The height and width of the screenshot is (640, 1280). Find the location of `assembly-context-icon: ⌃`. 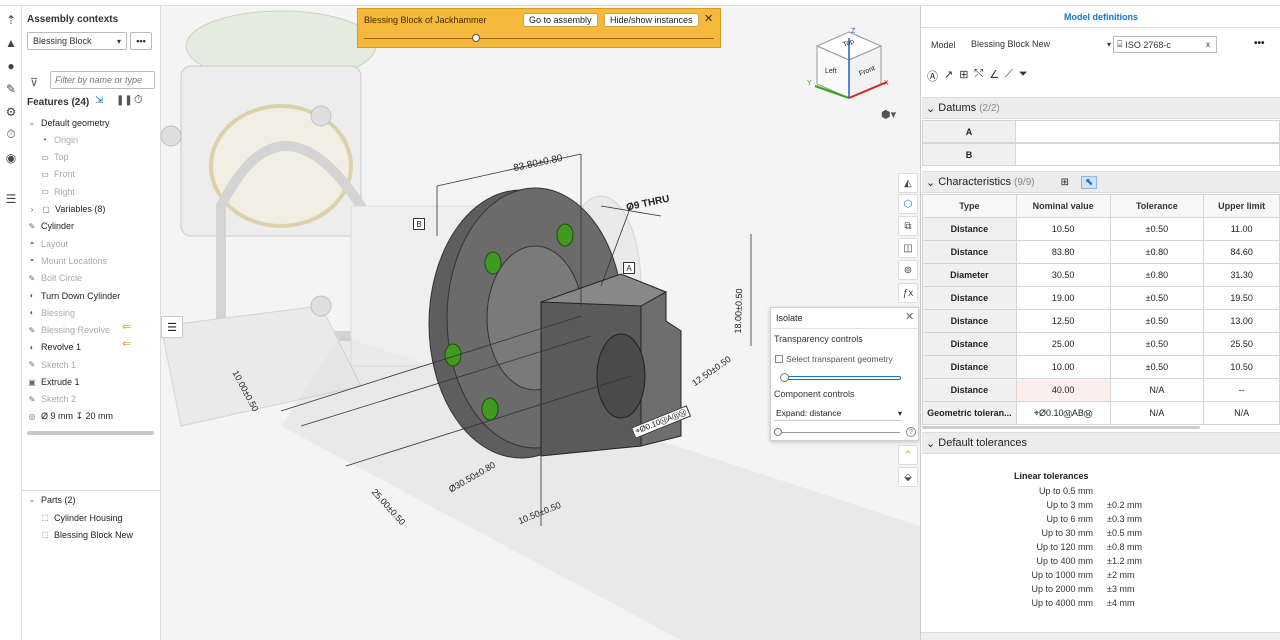

assembly-context-icon: ⌃ is located at coordinates (908, 455).